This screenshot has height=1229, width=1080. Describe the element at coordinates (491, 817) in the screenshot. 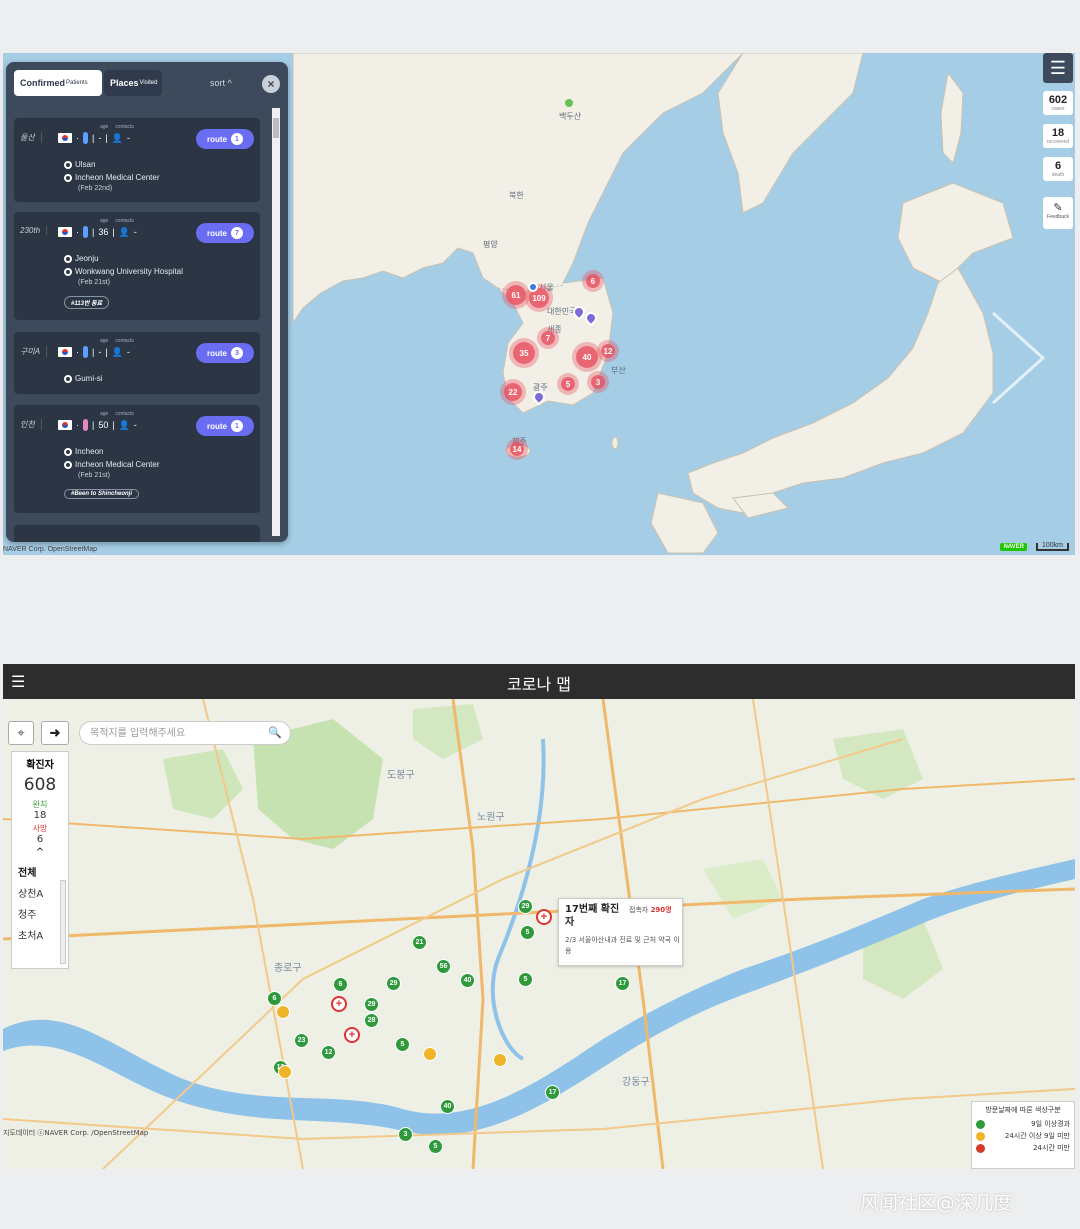

I see `district-label: 노원구` at that location.